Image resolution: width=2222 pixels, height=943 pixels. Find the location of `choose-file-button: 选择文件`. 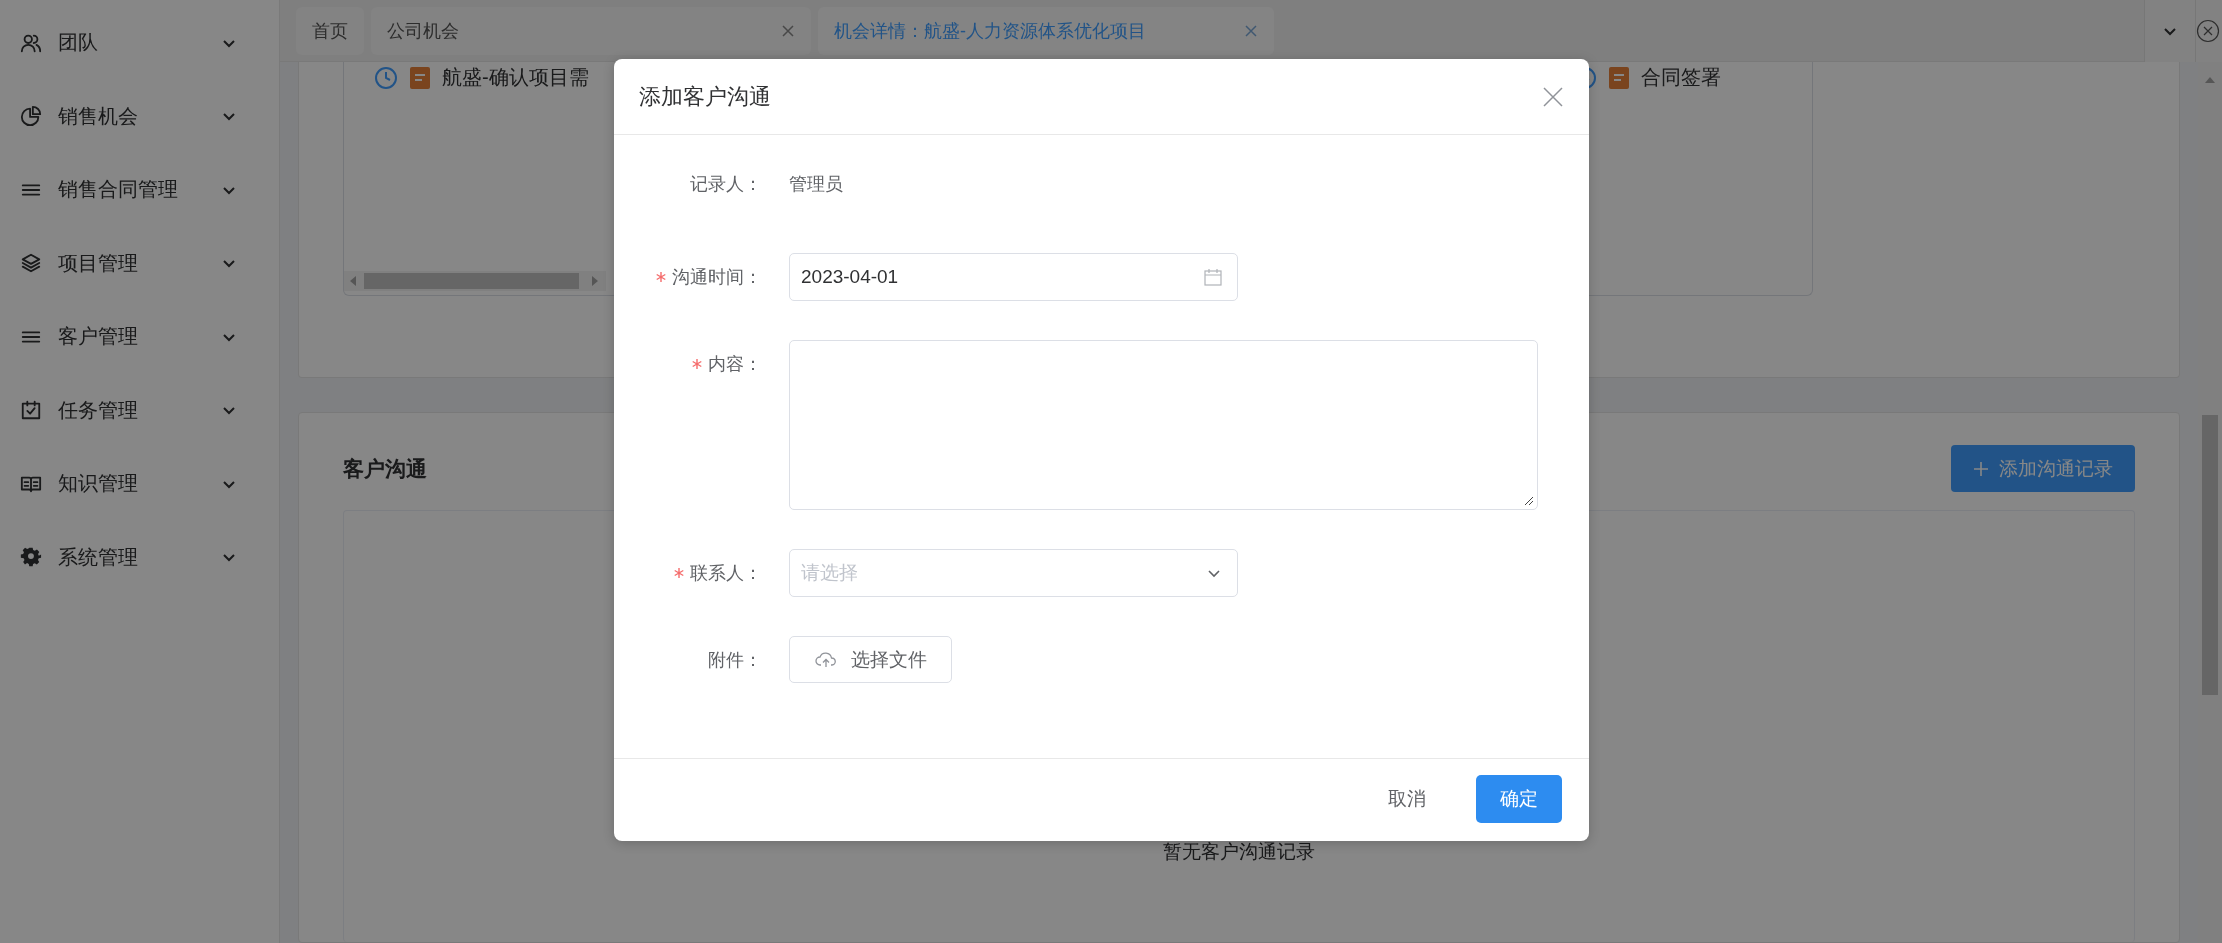

choose-file-button: 选择文件 is located at coordinates (870, 659).